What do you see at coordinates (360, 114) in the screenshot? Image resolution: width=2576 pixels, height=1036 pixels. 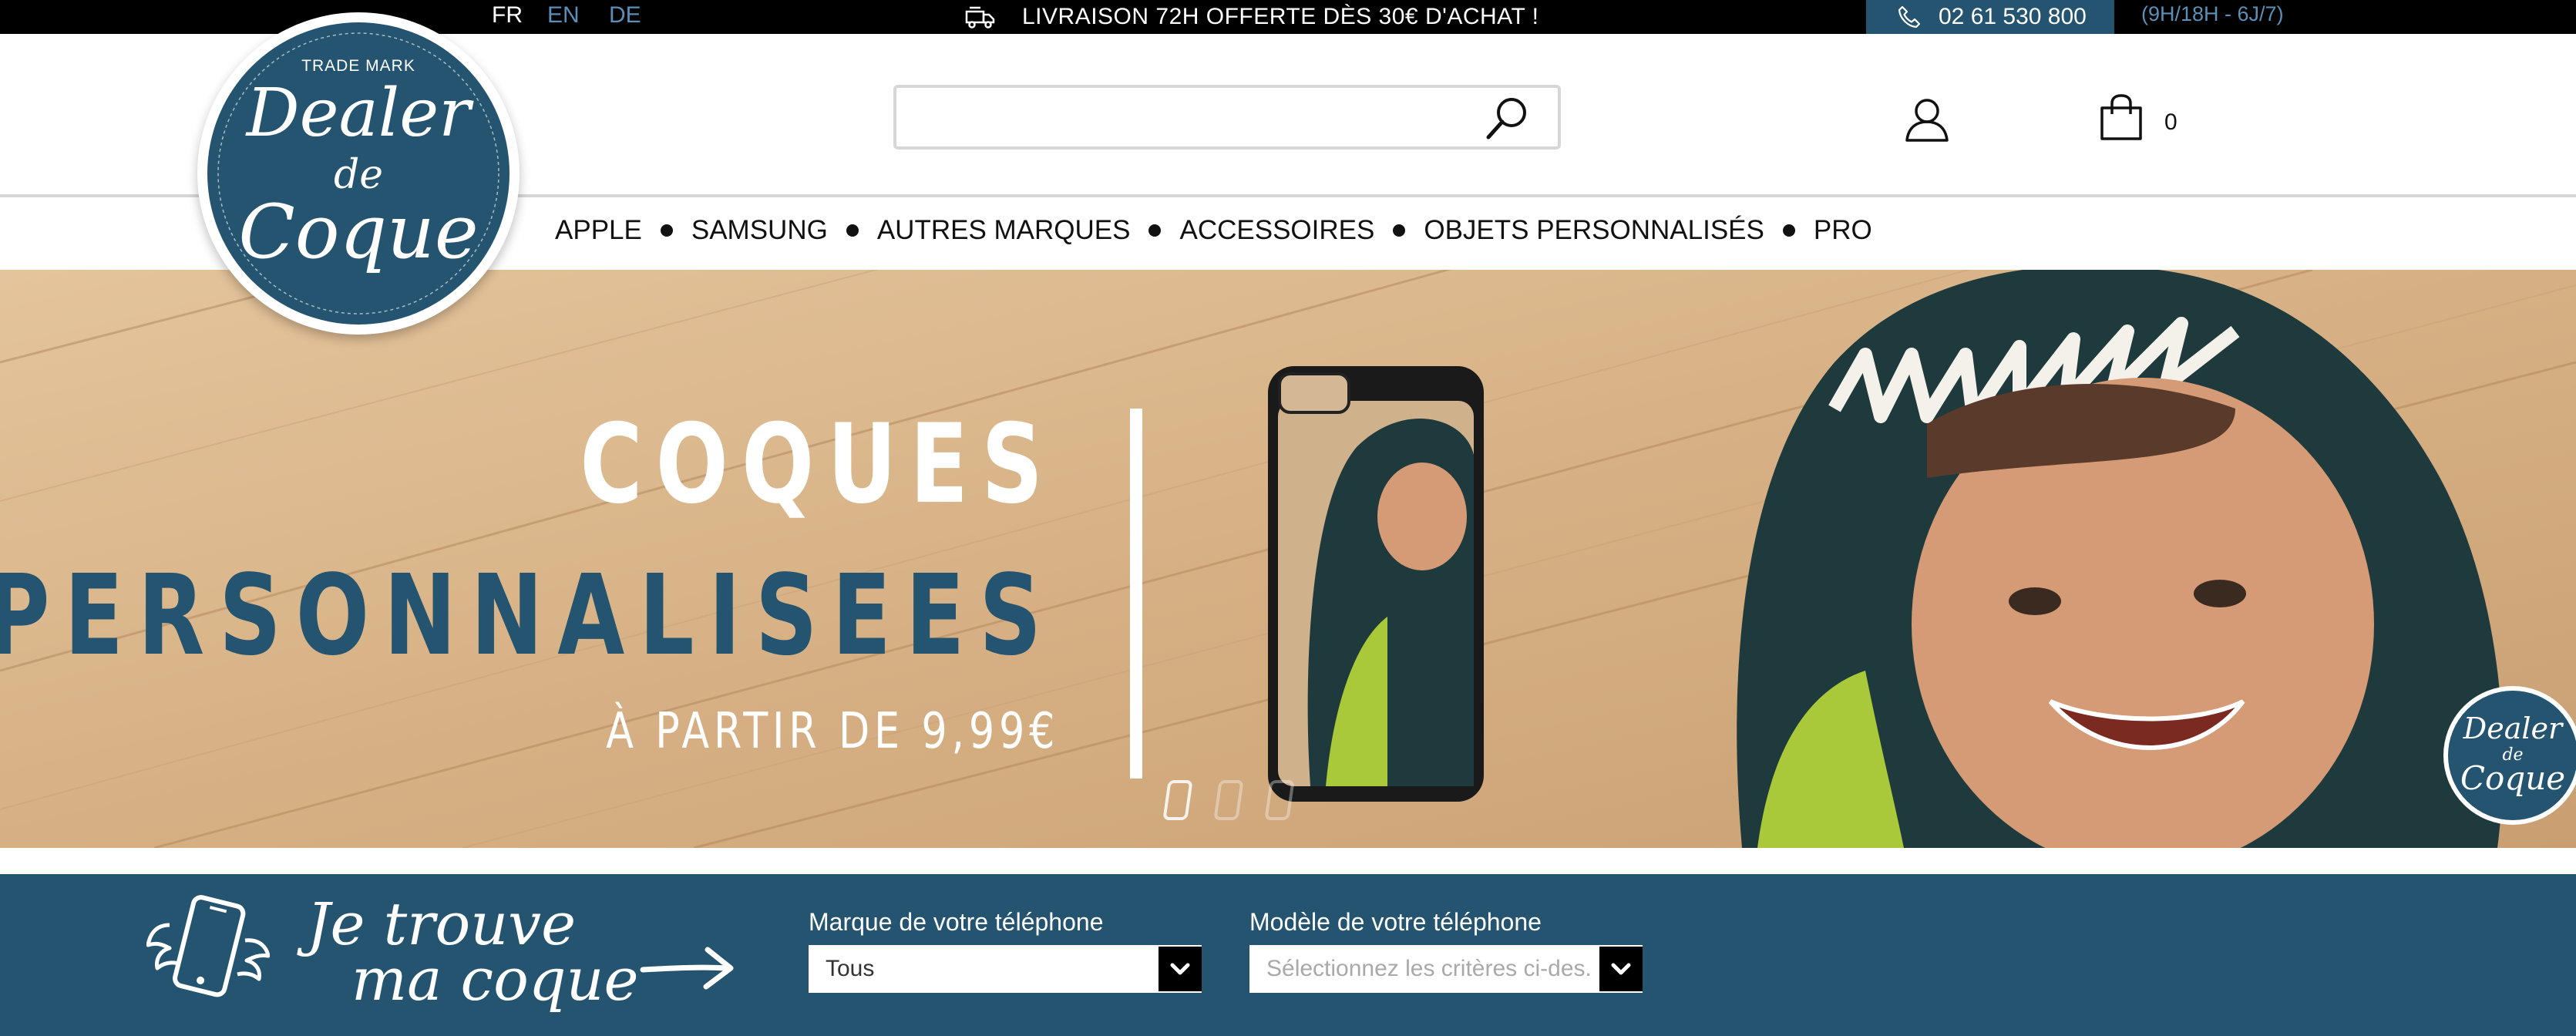 I see `logo-line1: Dealer` at bounding box center [360, 114].